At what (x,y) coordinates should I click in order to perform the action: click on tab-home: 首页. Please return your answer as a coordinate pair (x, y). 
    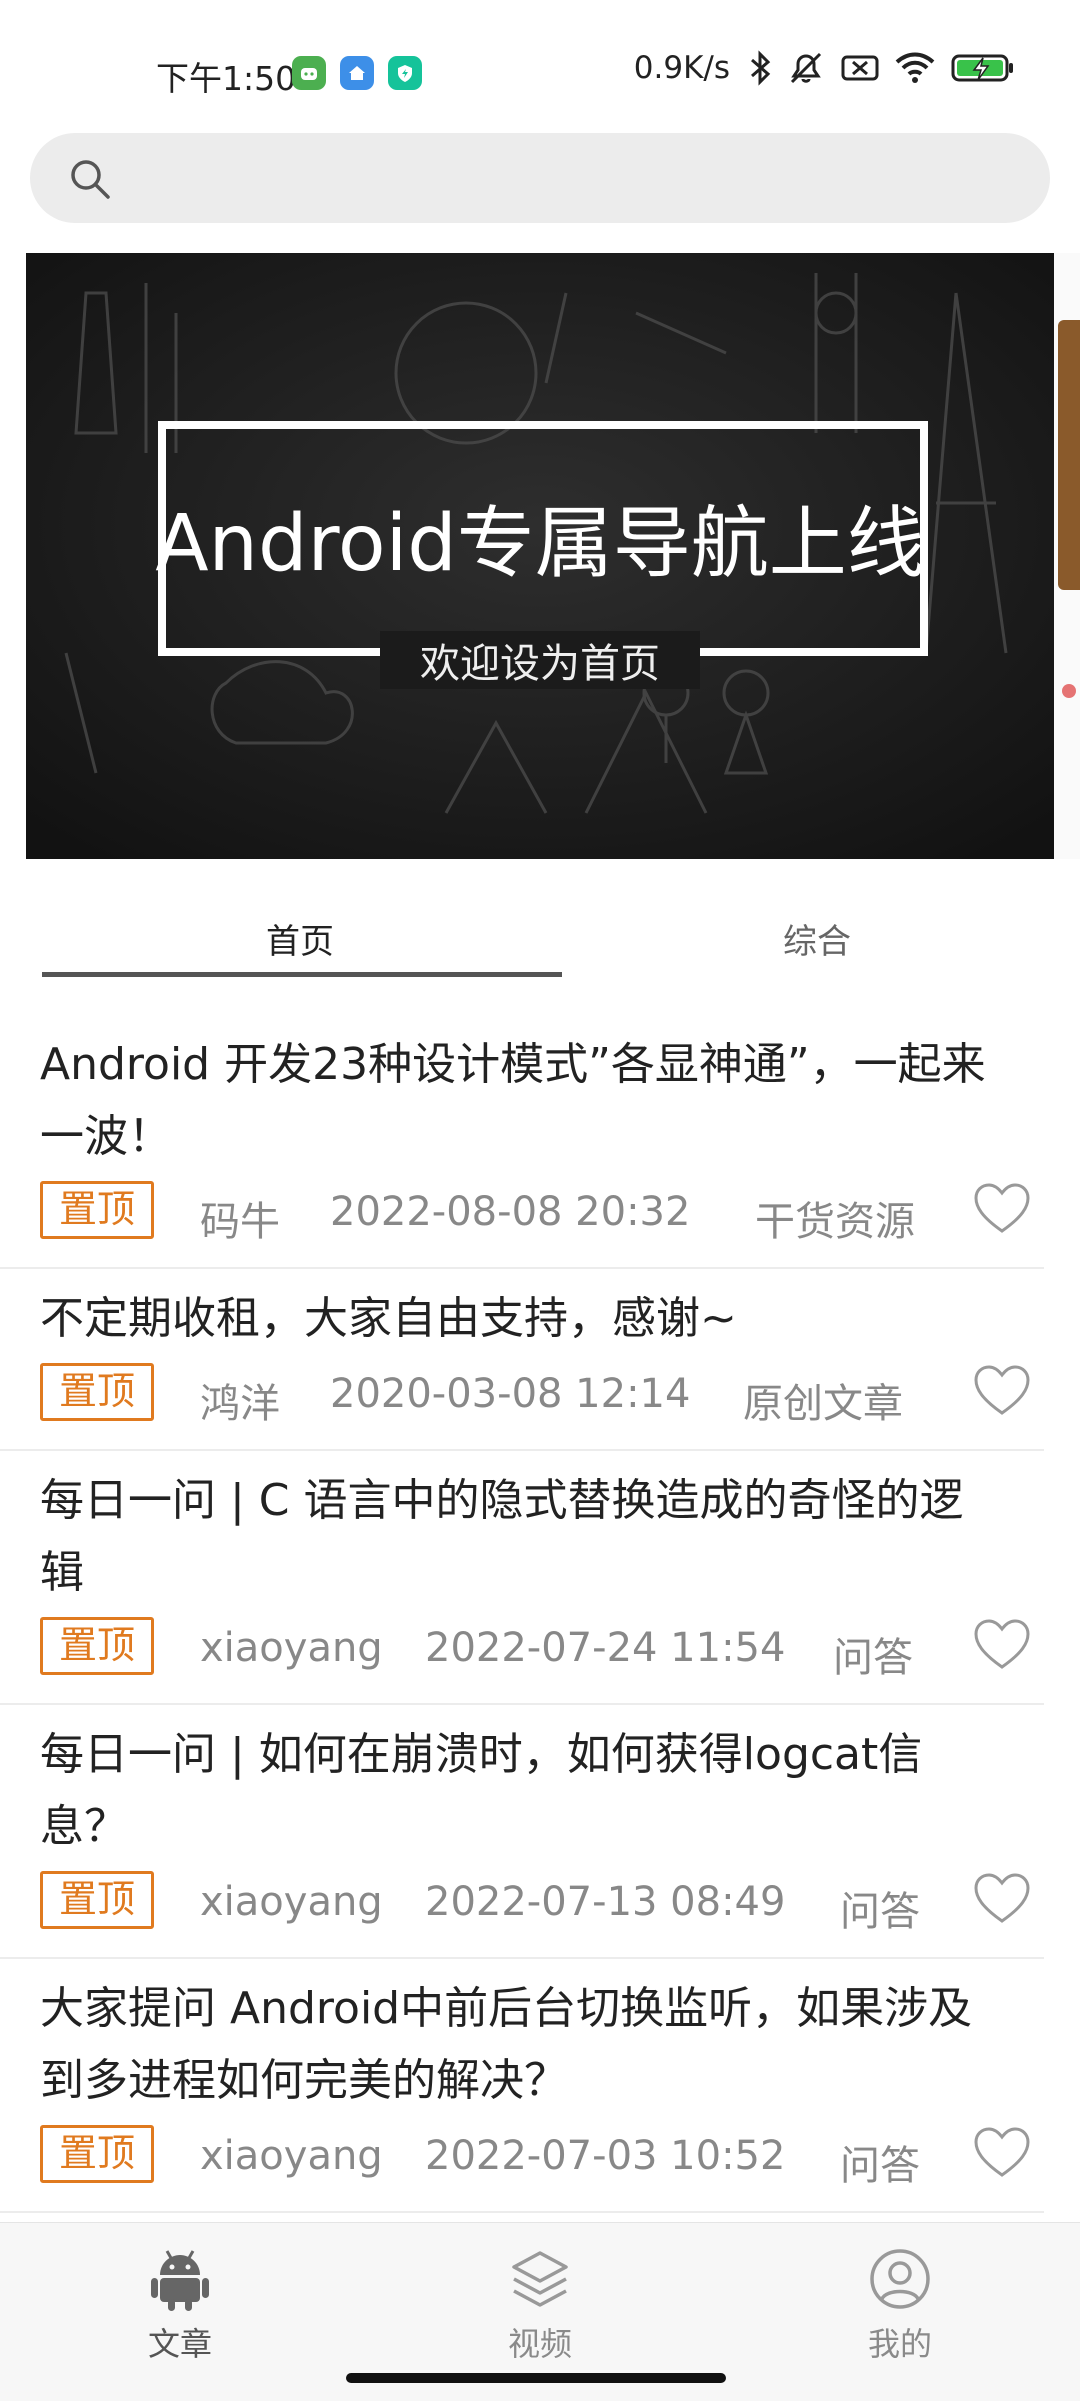
    Looking at the image, I should click on (300, 938).